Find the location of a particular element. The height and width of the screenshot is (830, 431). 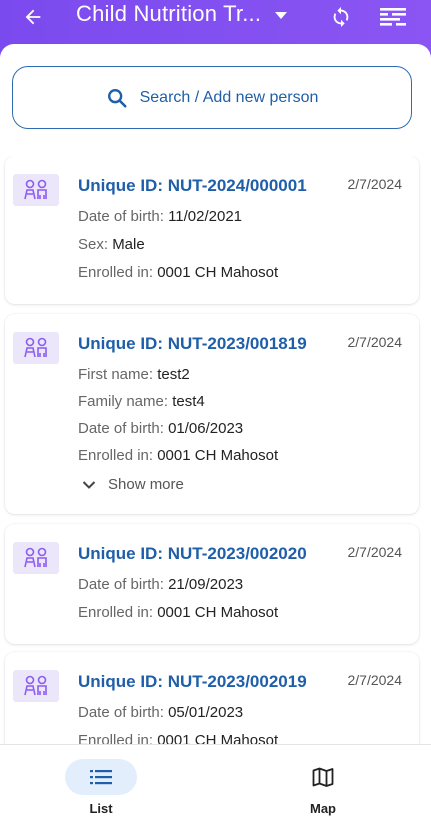

show-more-button: Show more is located at coordinates (133, 484).